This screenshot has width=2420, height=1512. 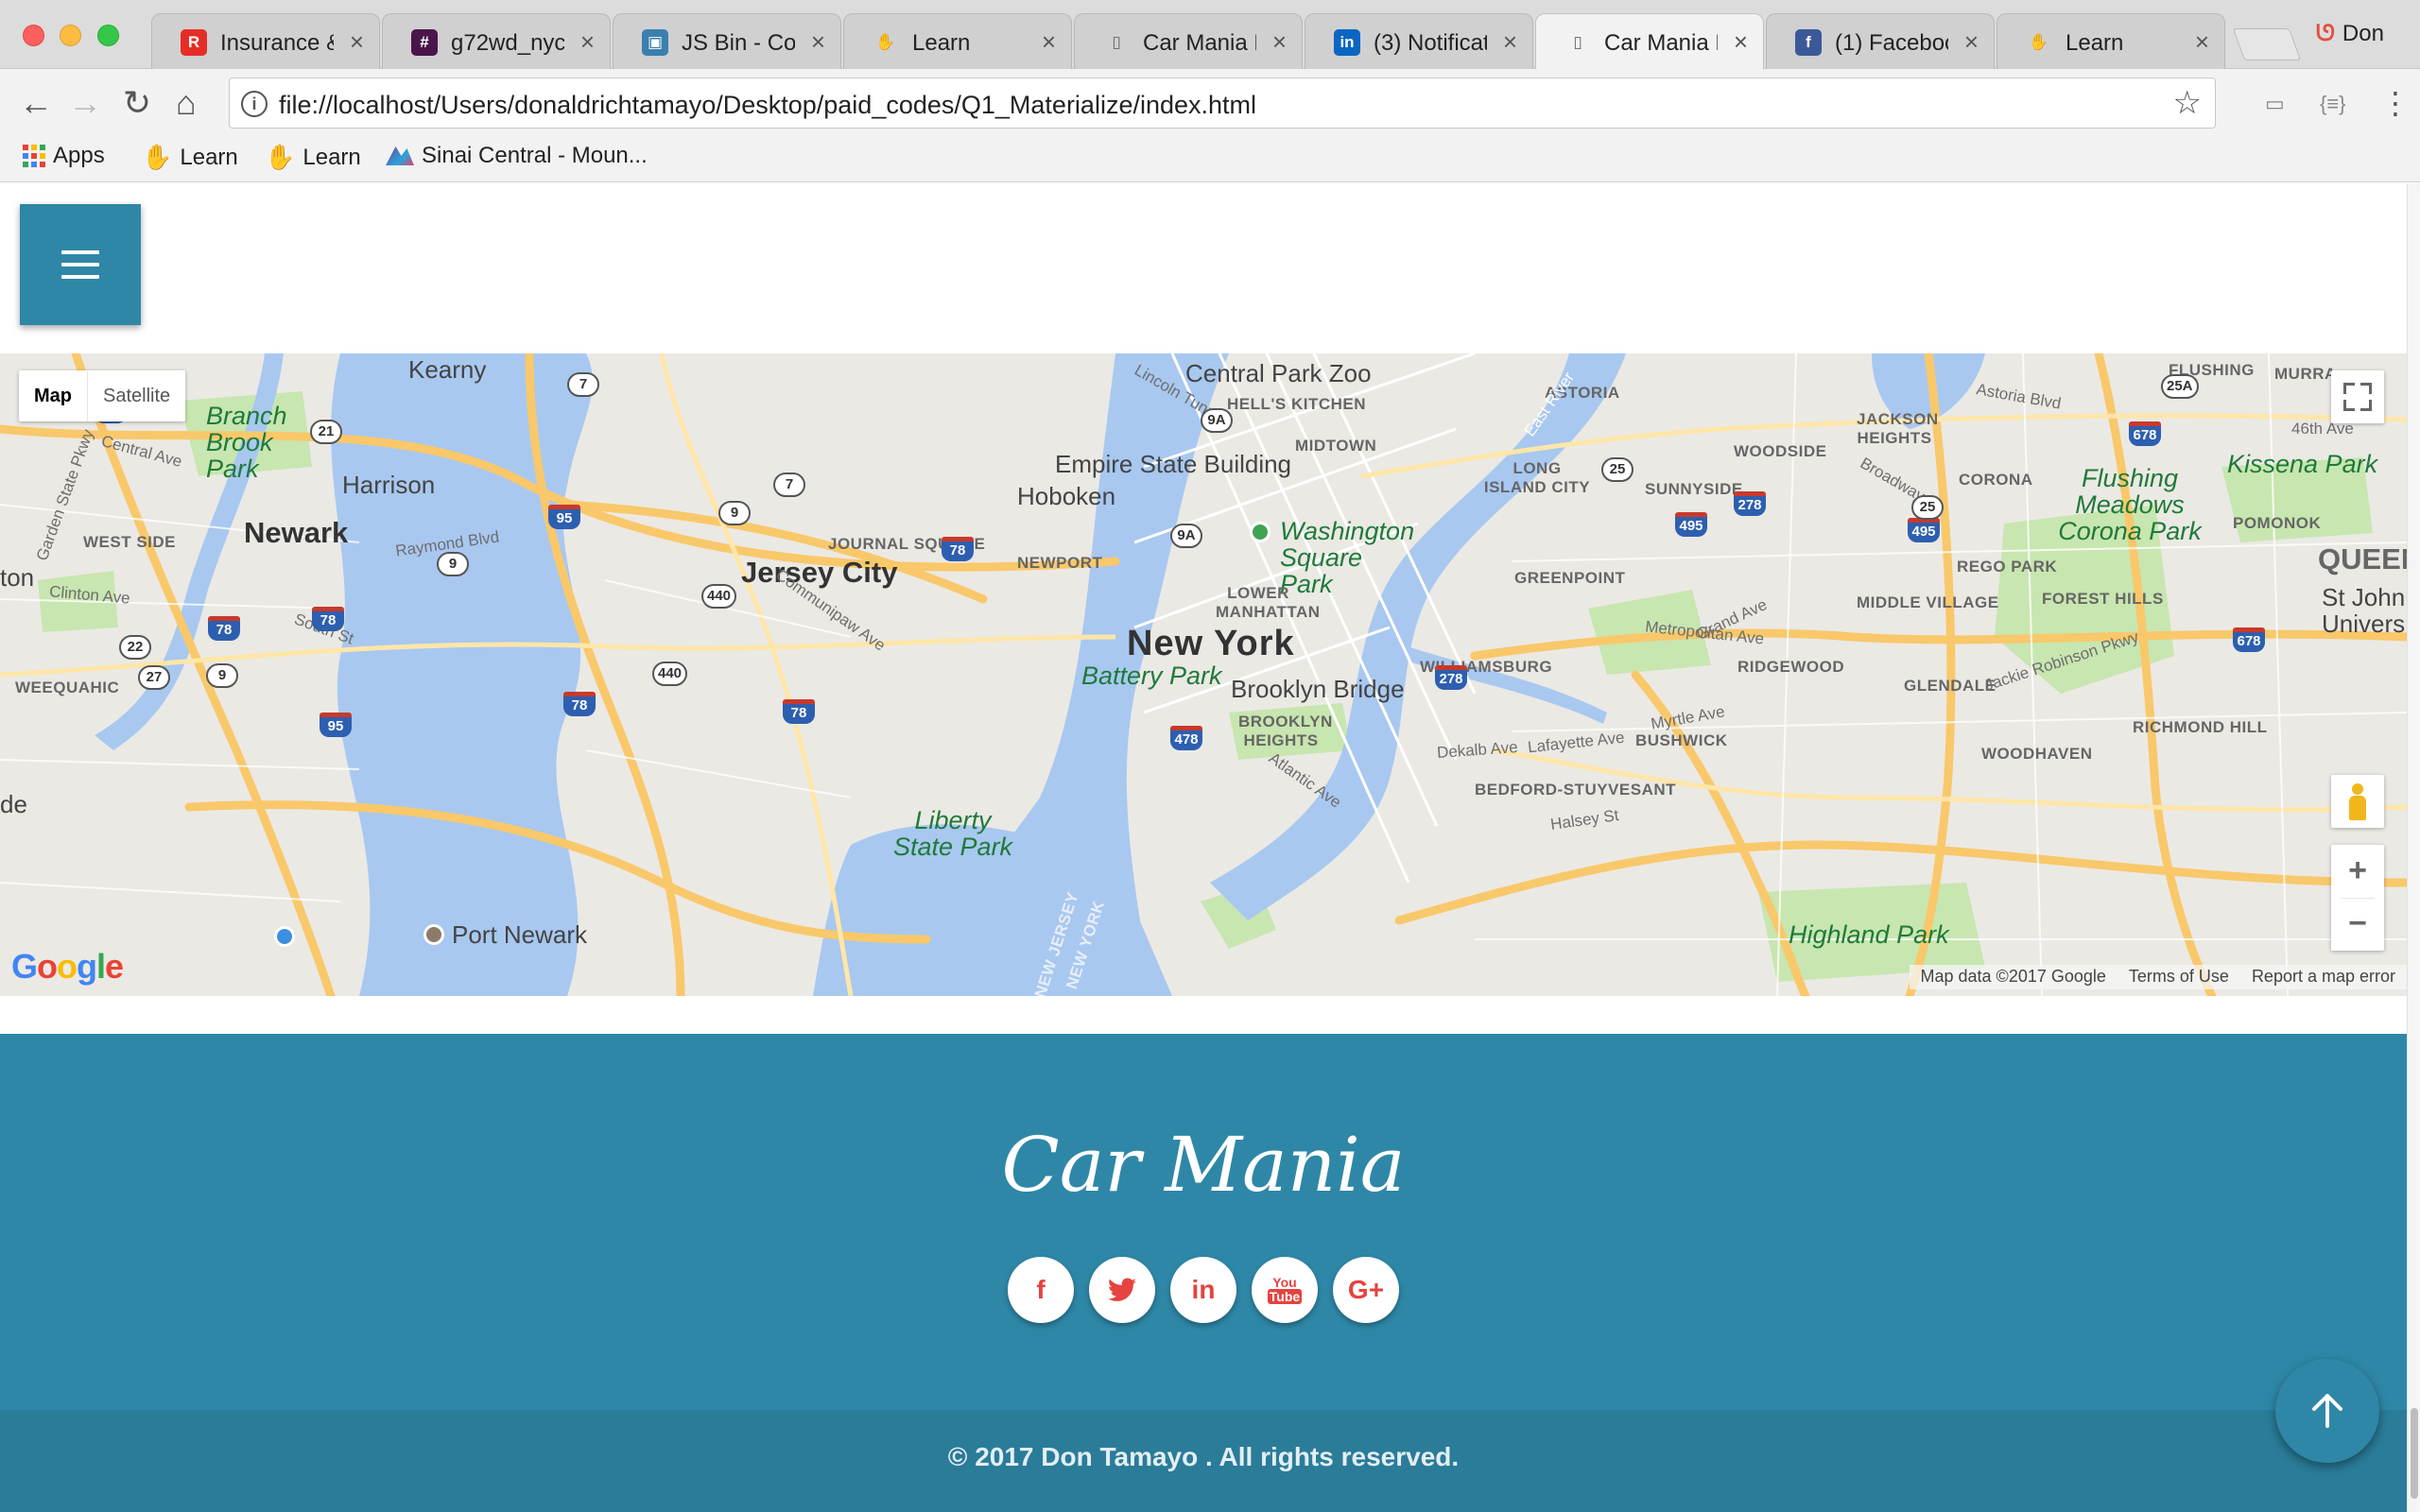 What do you see at coordinates (1576, 790) in the screenshot?
I see `map-label-bedford-stuyvesant: BEDFORD-STUYVESANT` at bounding box center [1576, 790].